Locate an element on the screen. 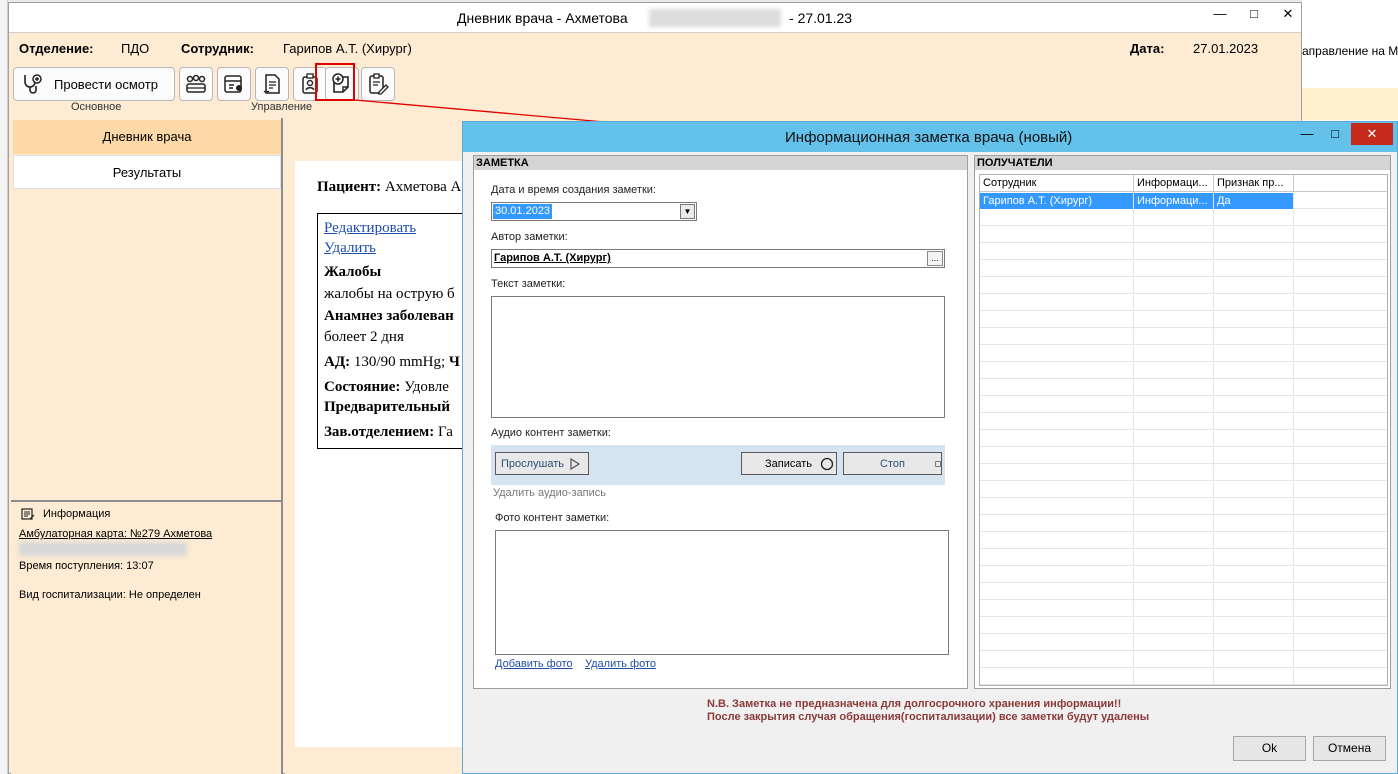 The height and width of the screenshot is (774, 1398). ok-button: Ok is located at coordinates (1269, 748).